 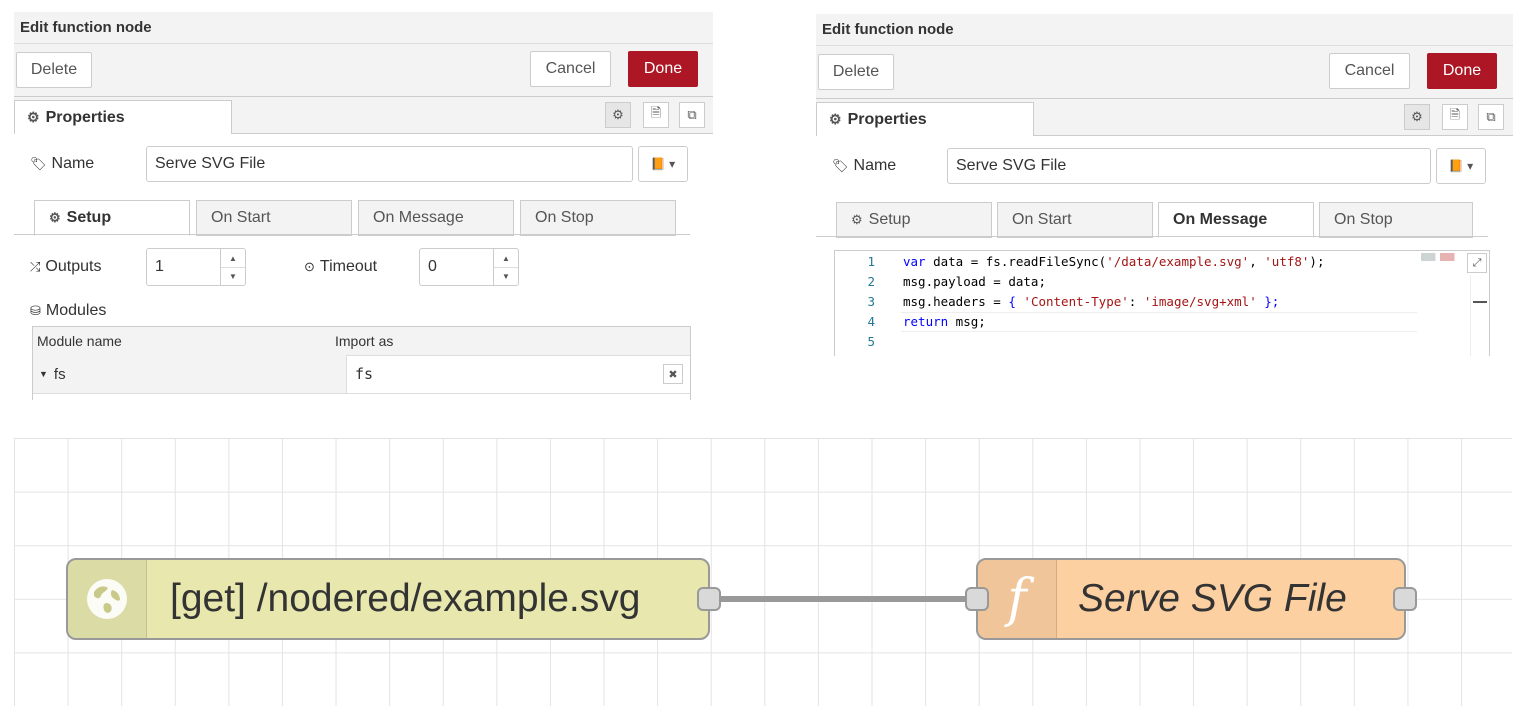 What do you see at coordinates (469, 267) in the screenshot?
I see `timeout-spinner: 0 ▲ ▼` at bounding box center [469, 267].